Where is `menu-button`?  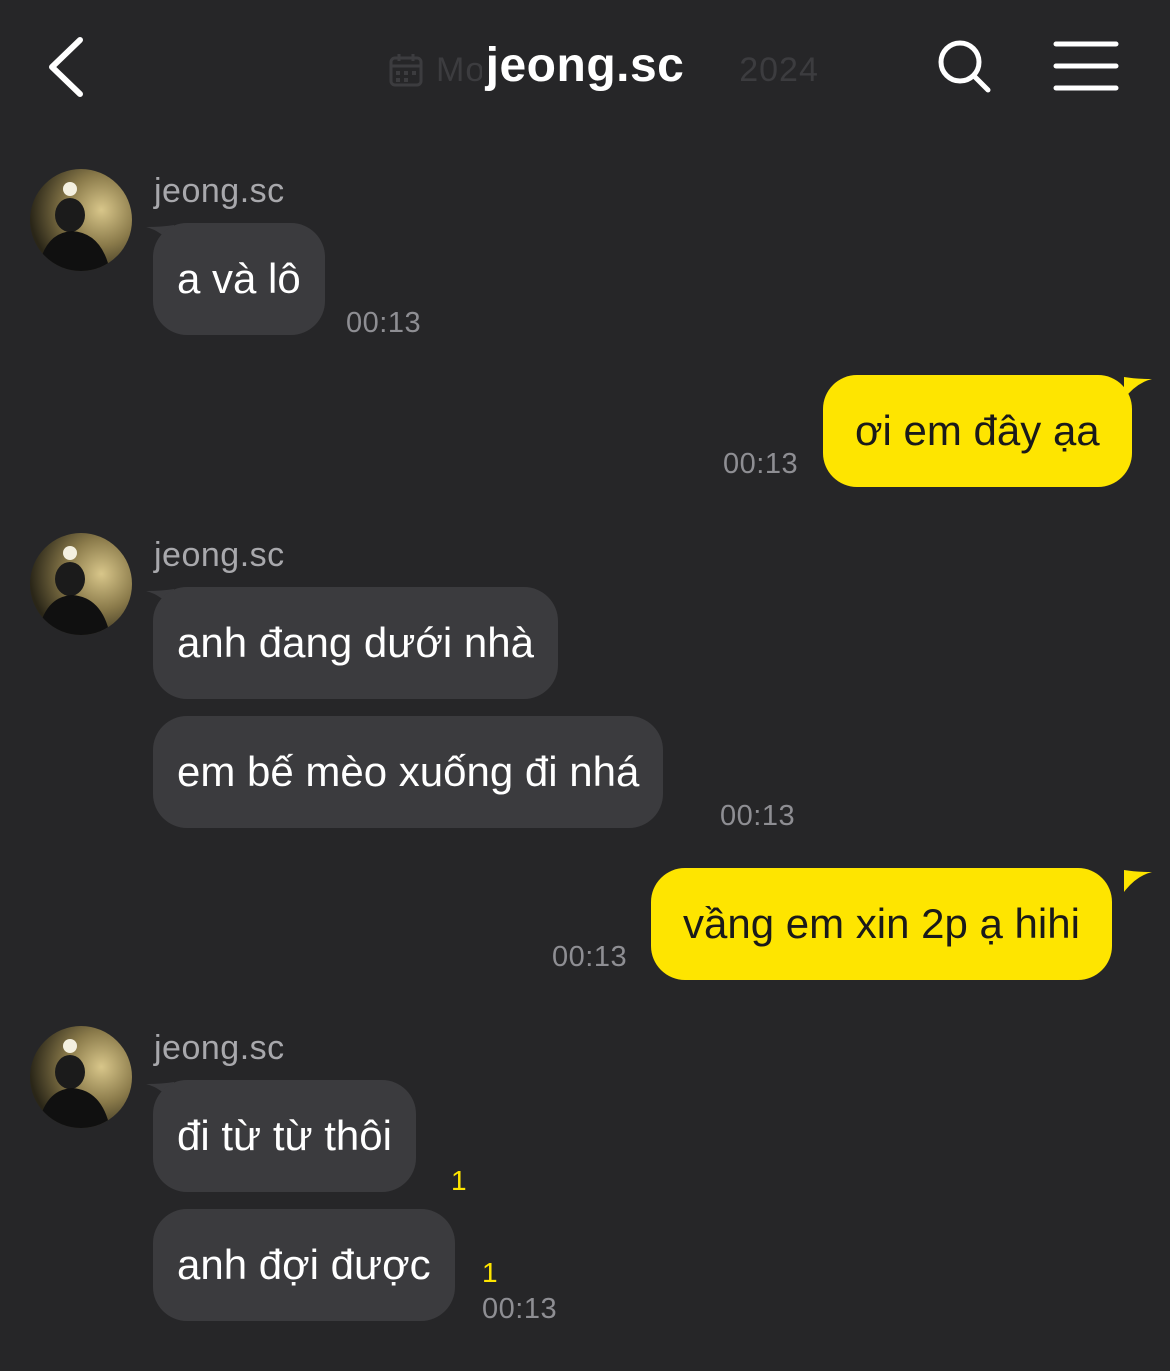 menu-button is located at coordinates (1087, 66).